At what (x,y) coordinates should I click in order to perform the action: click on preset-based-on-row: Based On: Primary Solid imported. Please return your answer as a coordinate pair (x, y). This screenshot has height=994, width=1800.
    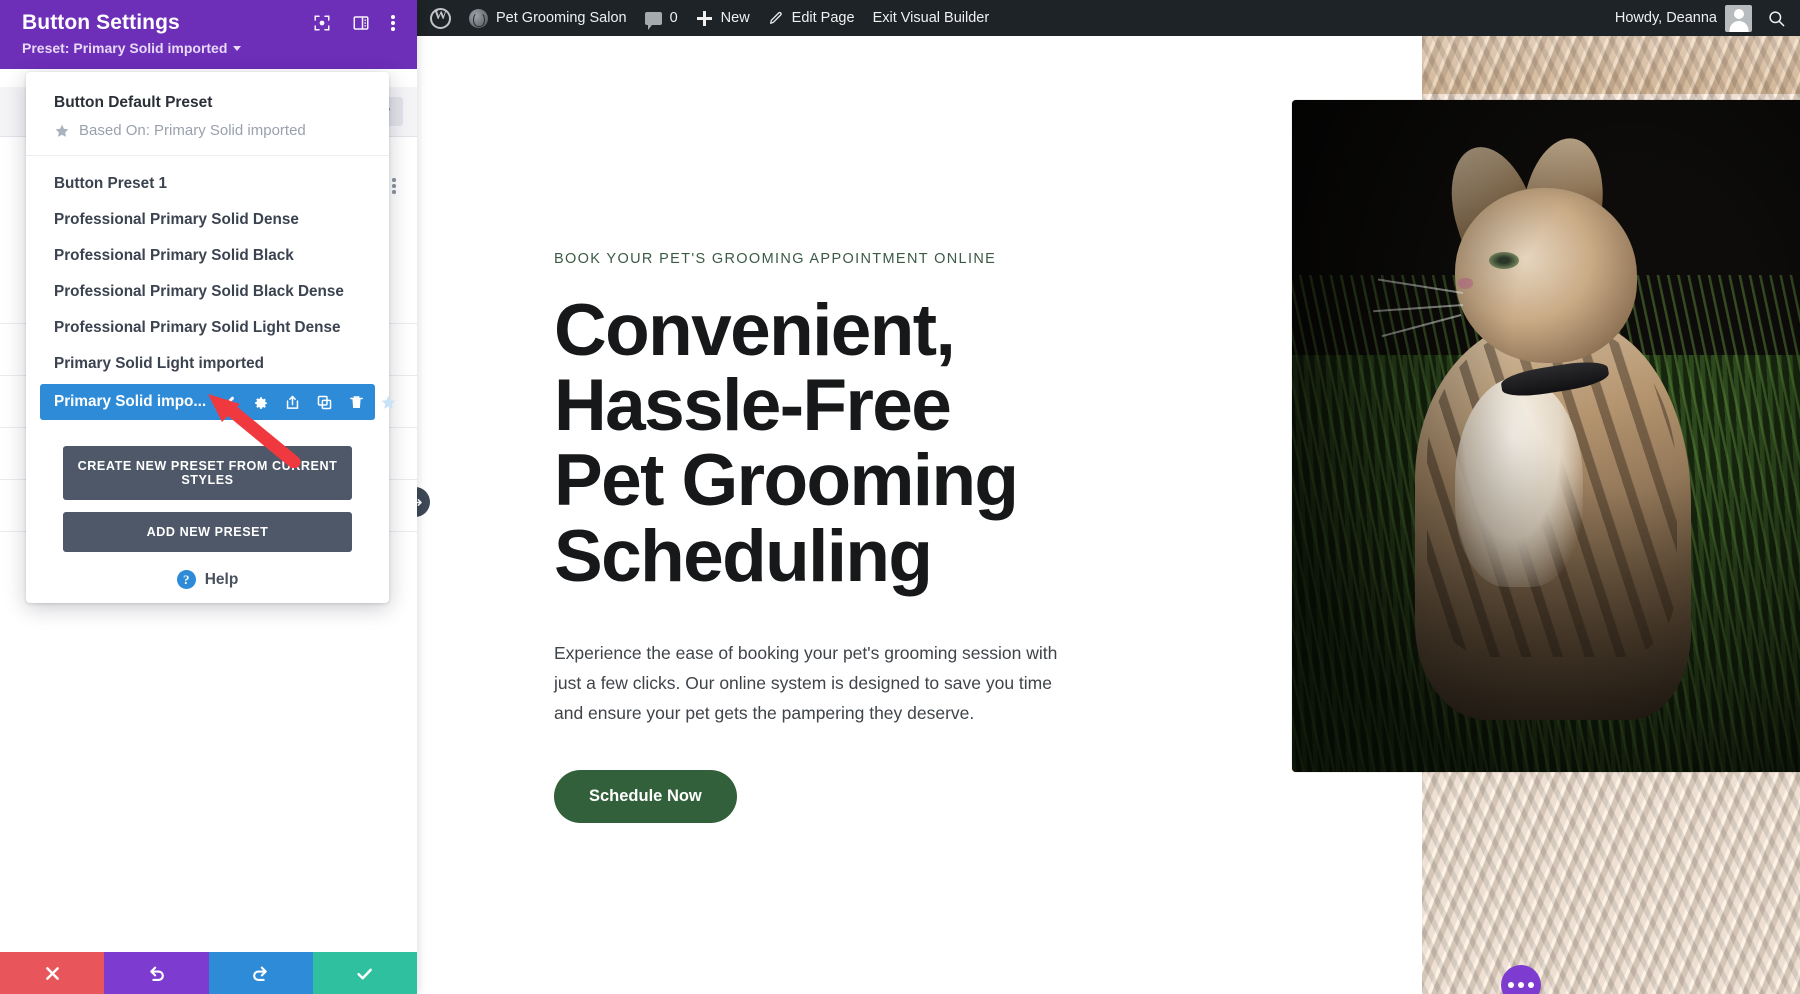
    Looking at the image, I should click on (207, 130).